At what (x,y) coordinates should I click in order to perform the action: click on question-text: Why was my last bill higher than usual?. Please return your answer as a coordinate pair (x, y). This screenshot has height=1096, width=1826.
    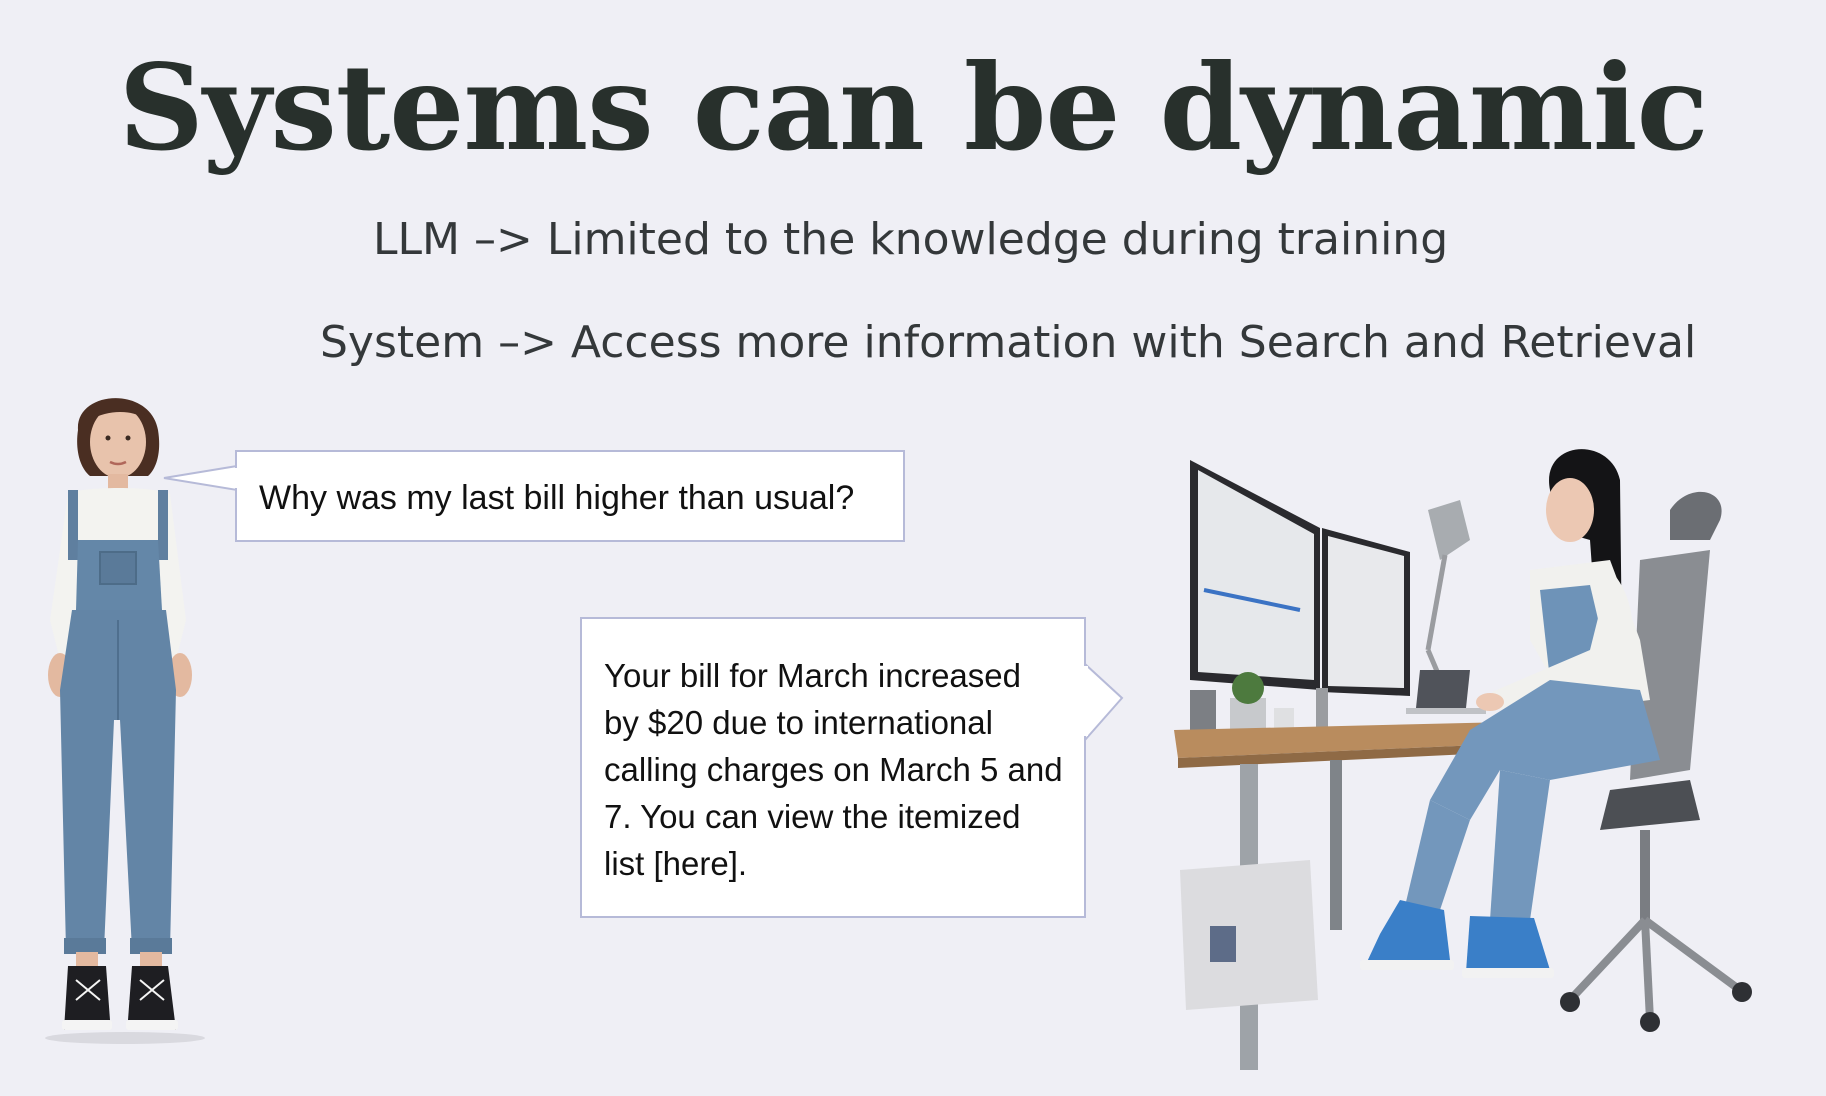
    Looking at the image, I should click on (557, 498).